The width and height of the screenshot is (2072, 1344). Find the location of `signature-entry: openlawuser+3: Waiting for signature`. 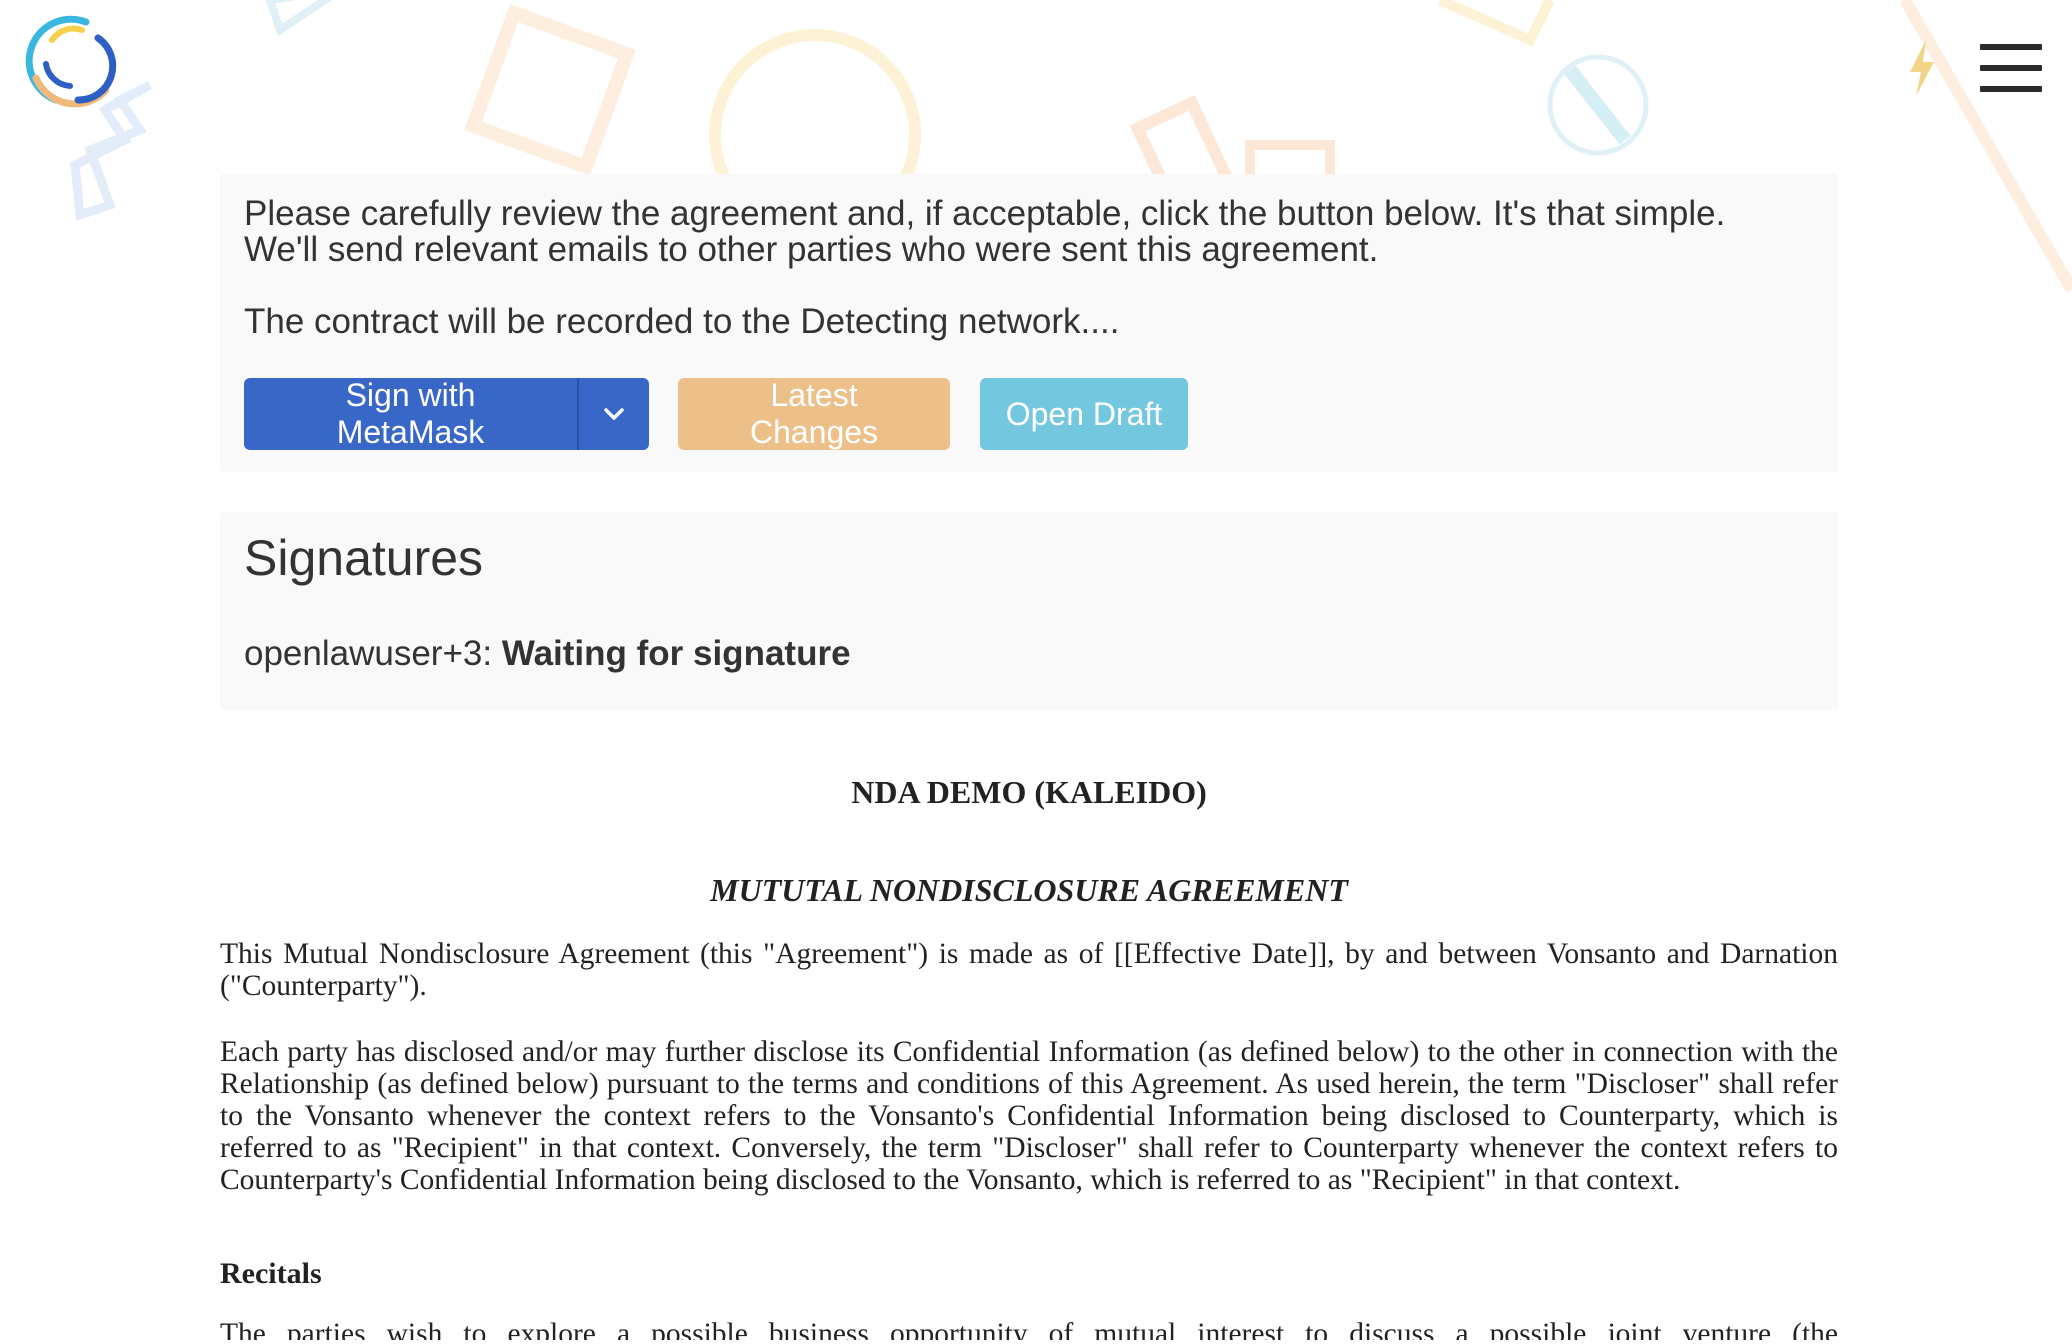

signature-entry: openlawuser+3: Waiting for signature is located at coordinates (547, 654).